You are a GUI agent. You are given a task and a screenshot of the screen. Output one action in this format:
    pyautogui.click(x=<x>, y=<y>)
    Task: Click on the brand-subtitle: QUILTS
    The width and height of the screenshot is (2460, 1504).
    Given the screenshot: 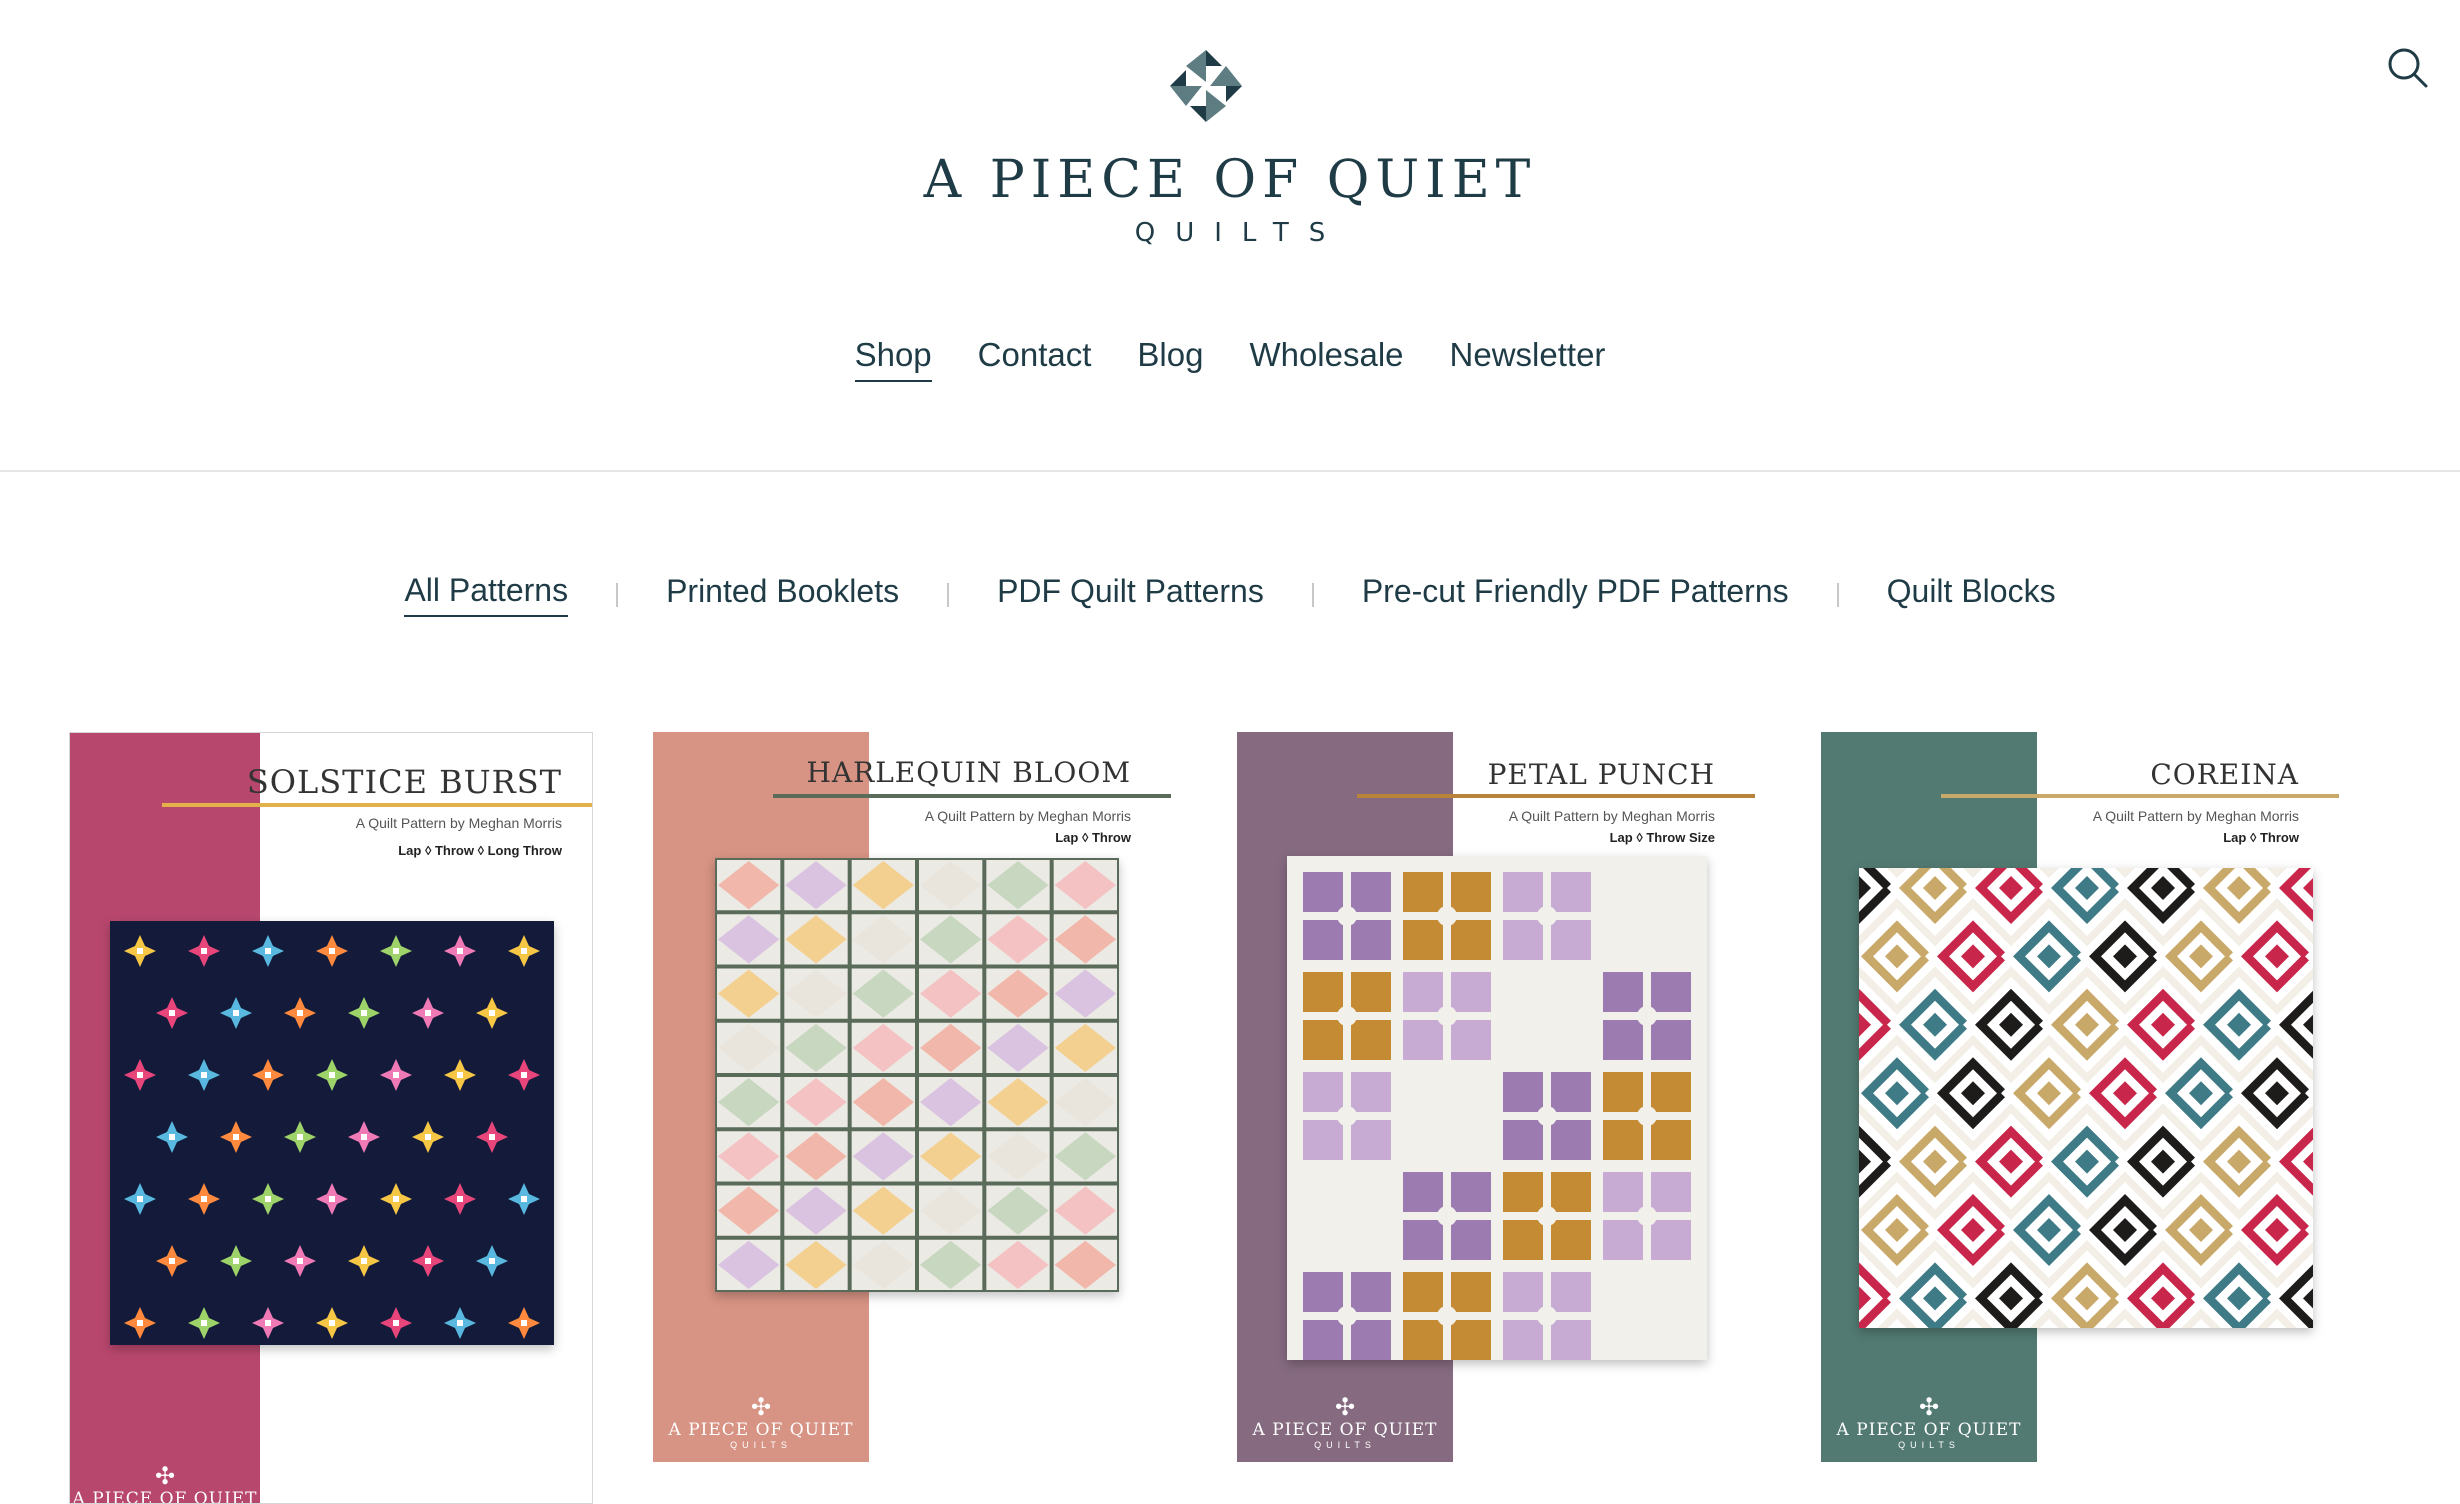 What is the action you would take?
    pyautogui.click(x=1240, y=233)
    